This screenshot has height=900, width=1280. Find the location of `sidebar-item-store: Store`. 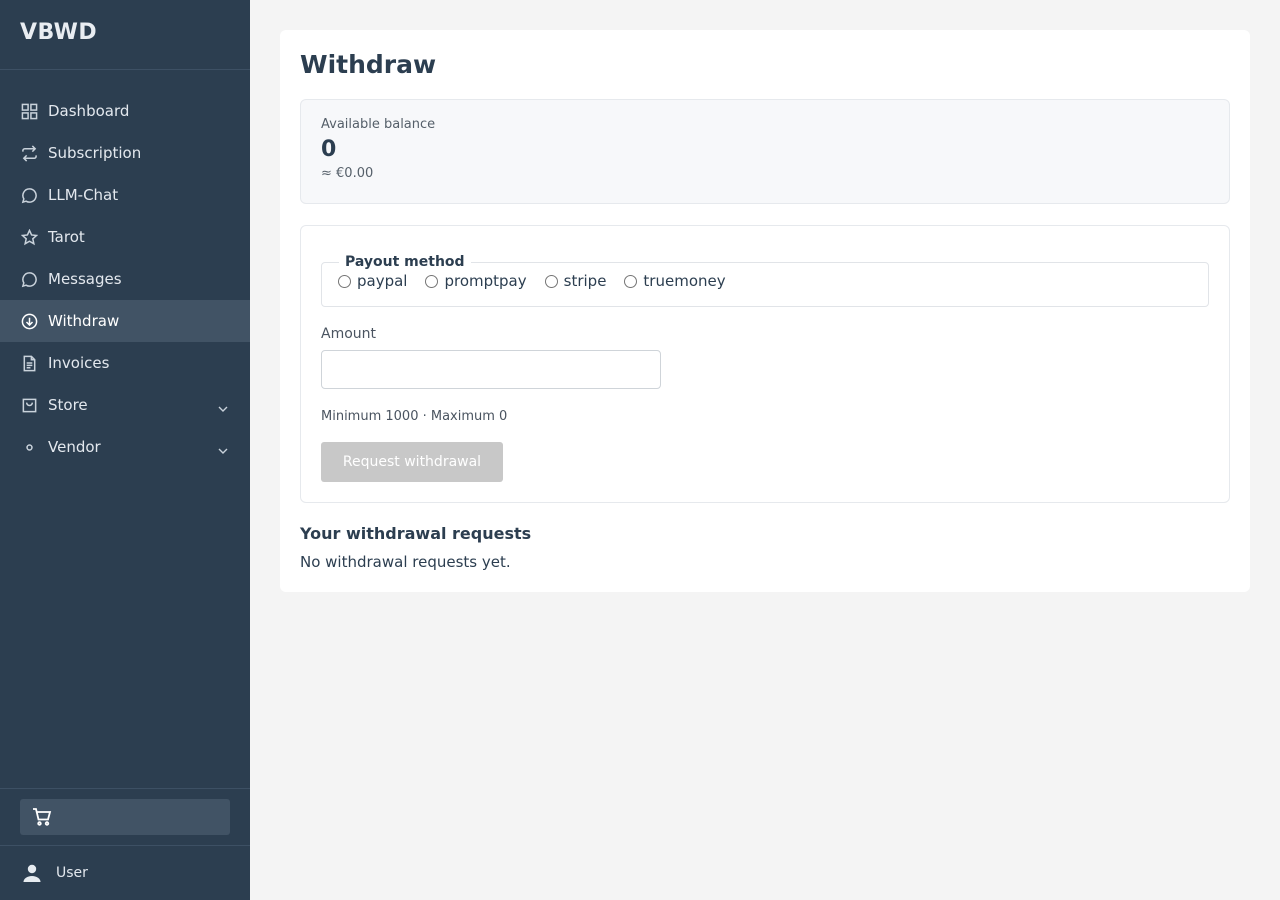

sidebar-item-store: Store is located at coordinates (125, 405).